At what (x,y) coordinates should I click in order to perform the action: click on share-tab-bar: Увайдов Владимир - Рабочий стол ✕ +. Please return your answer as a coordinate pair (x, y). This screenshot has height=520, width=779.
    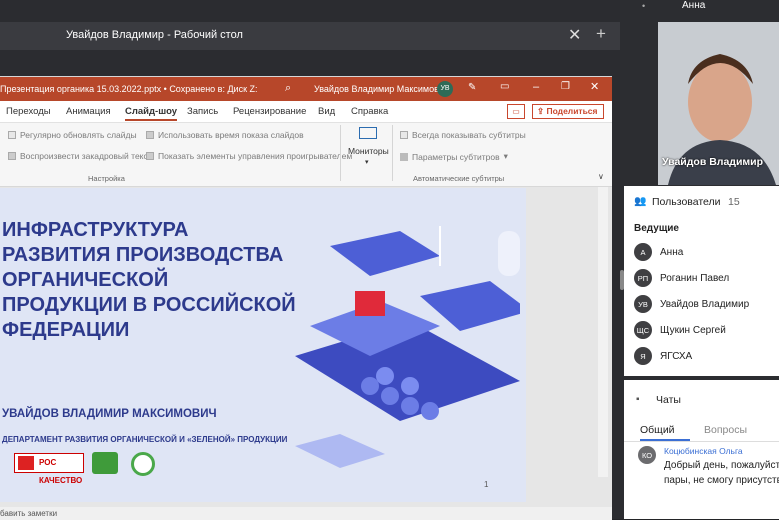
    Looking at the image, I should click on (310, 36).